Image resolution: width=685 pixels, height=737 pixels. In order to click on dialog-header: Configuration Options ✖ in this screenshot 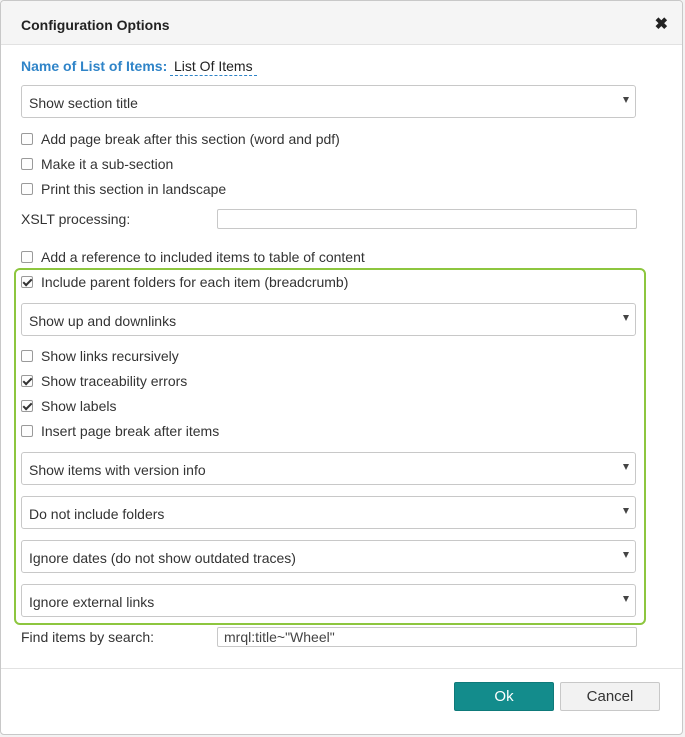, I will do `click(341, 23)`.